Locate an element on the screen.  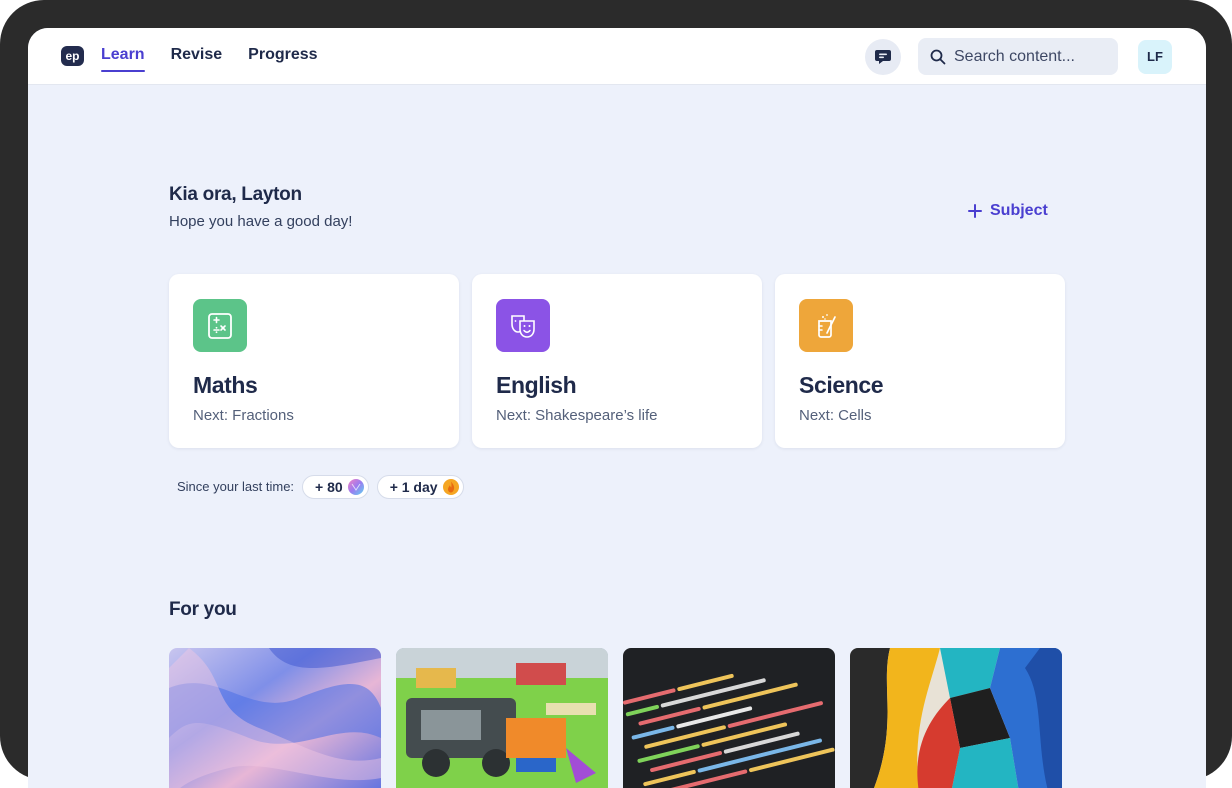
search-icon is located at coordinates (938, 56).